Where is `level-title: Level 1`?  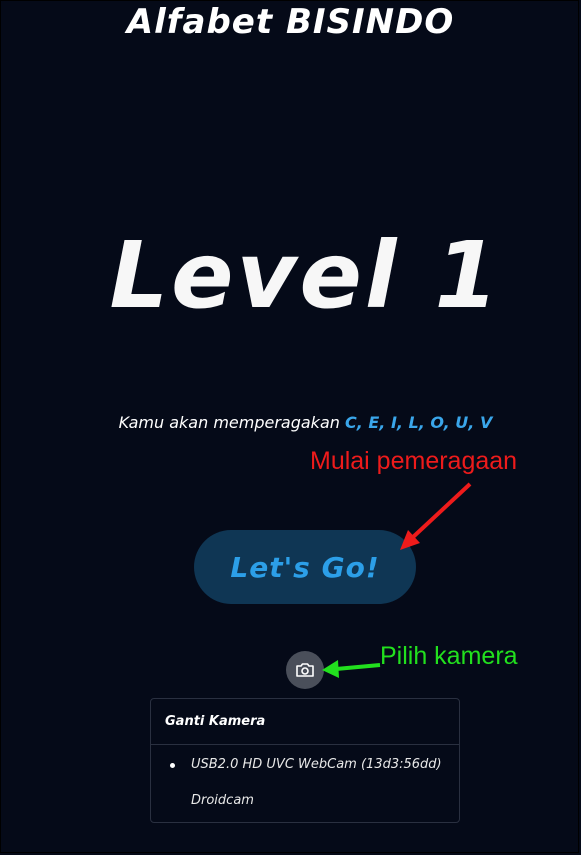 level-title: Level 1 is located at coordinates (305, 275).